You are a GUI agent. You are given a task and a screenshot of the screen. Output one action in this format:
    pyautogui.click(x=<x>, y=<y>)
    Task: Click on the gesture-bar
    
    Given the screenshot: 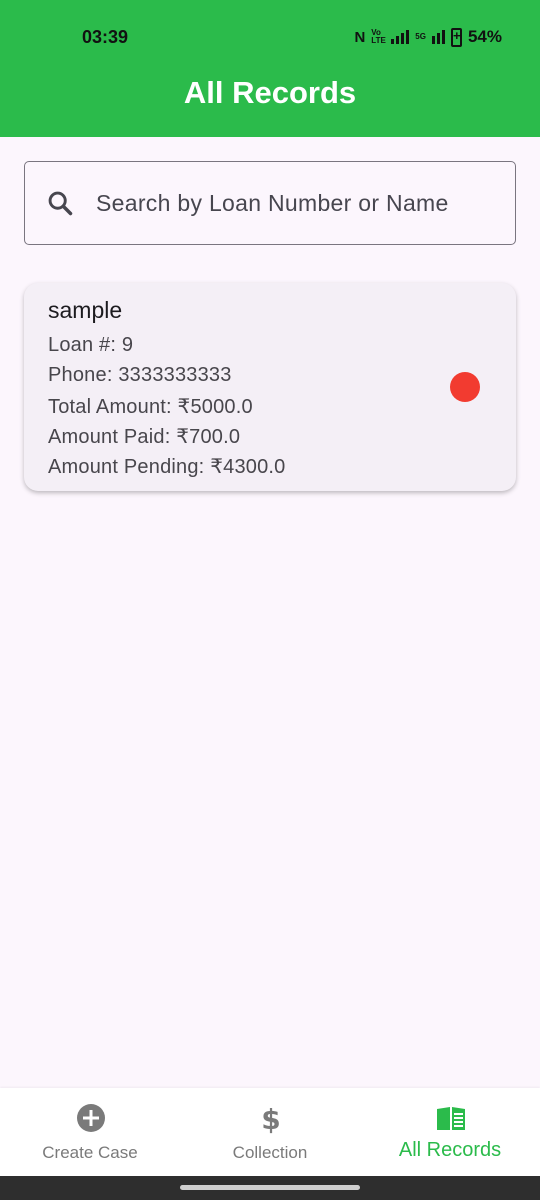 What is the action you would take?
    pyautogui.click(x=270, y=1188)
    